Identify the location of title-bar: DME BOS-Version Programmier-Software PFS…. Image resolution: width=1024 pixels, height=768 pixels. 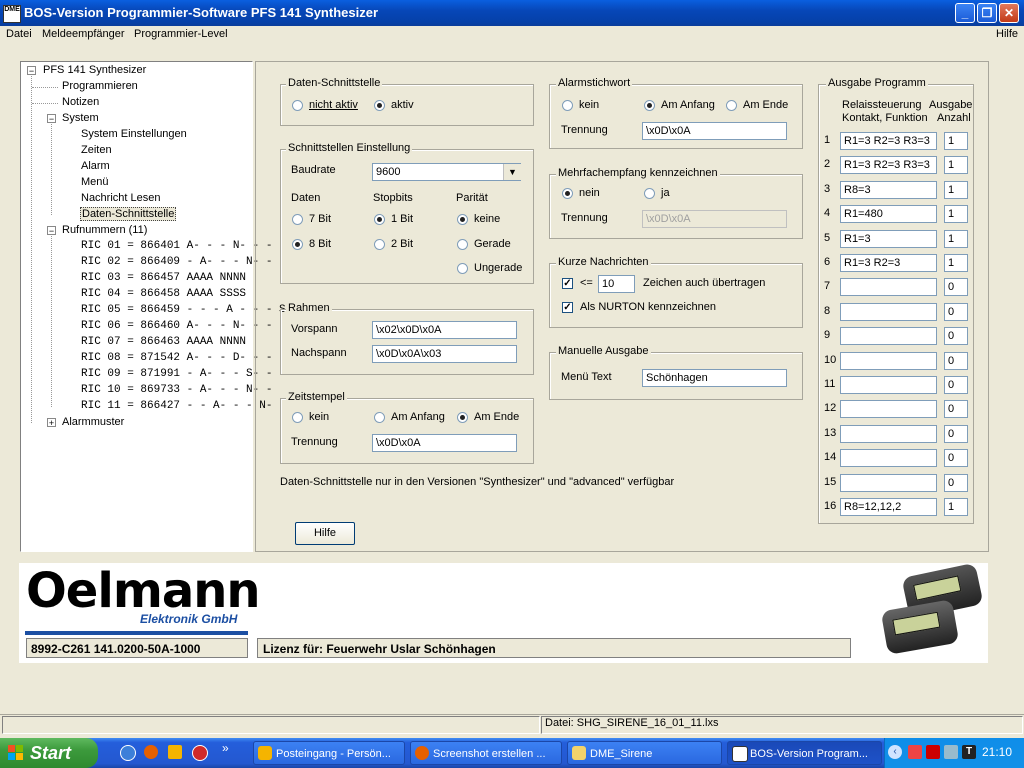
(512, 13).